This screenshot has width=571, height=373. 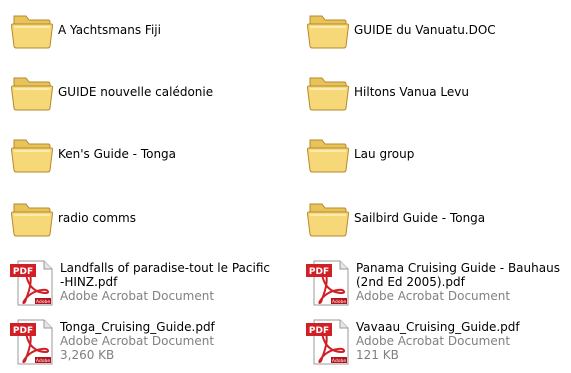 I want to click on file-name-line: (2nd Ed 2005).pdf, so click(x=410, y=282).